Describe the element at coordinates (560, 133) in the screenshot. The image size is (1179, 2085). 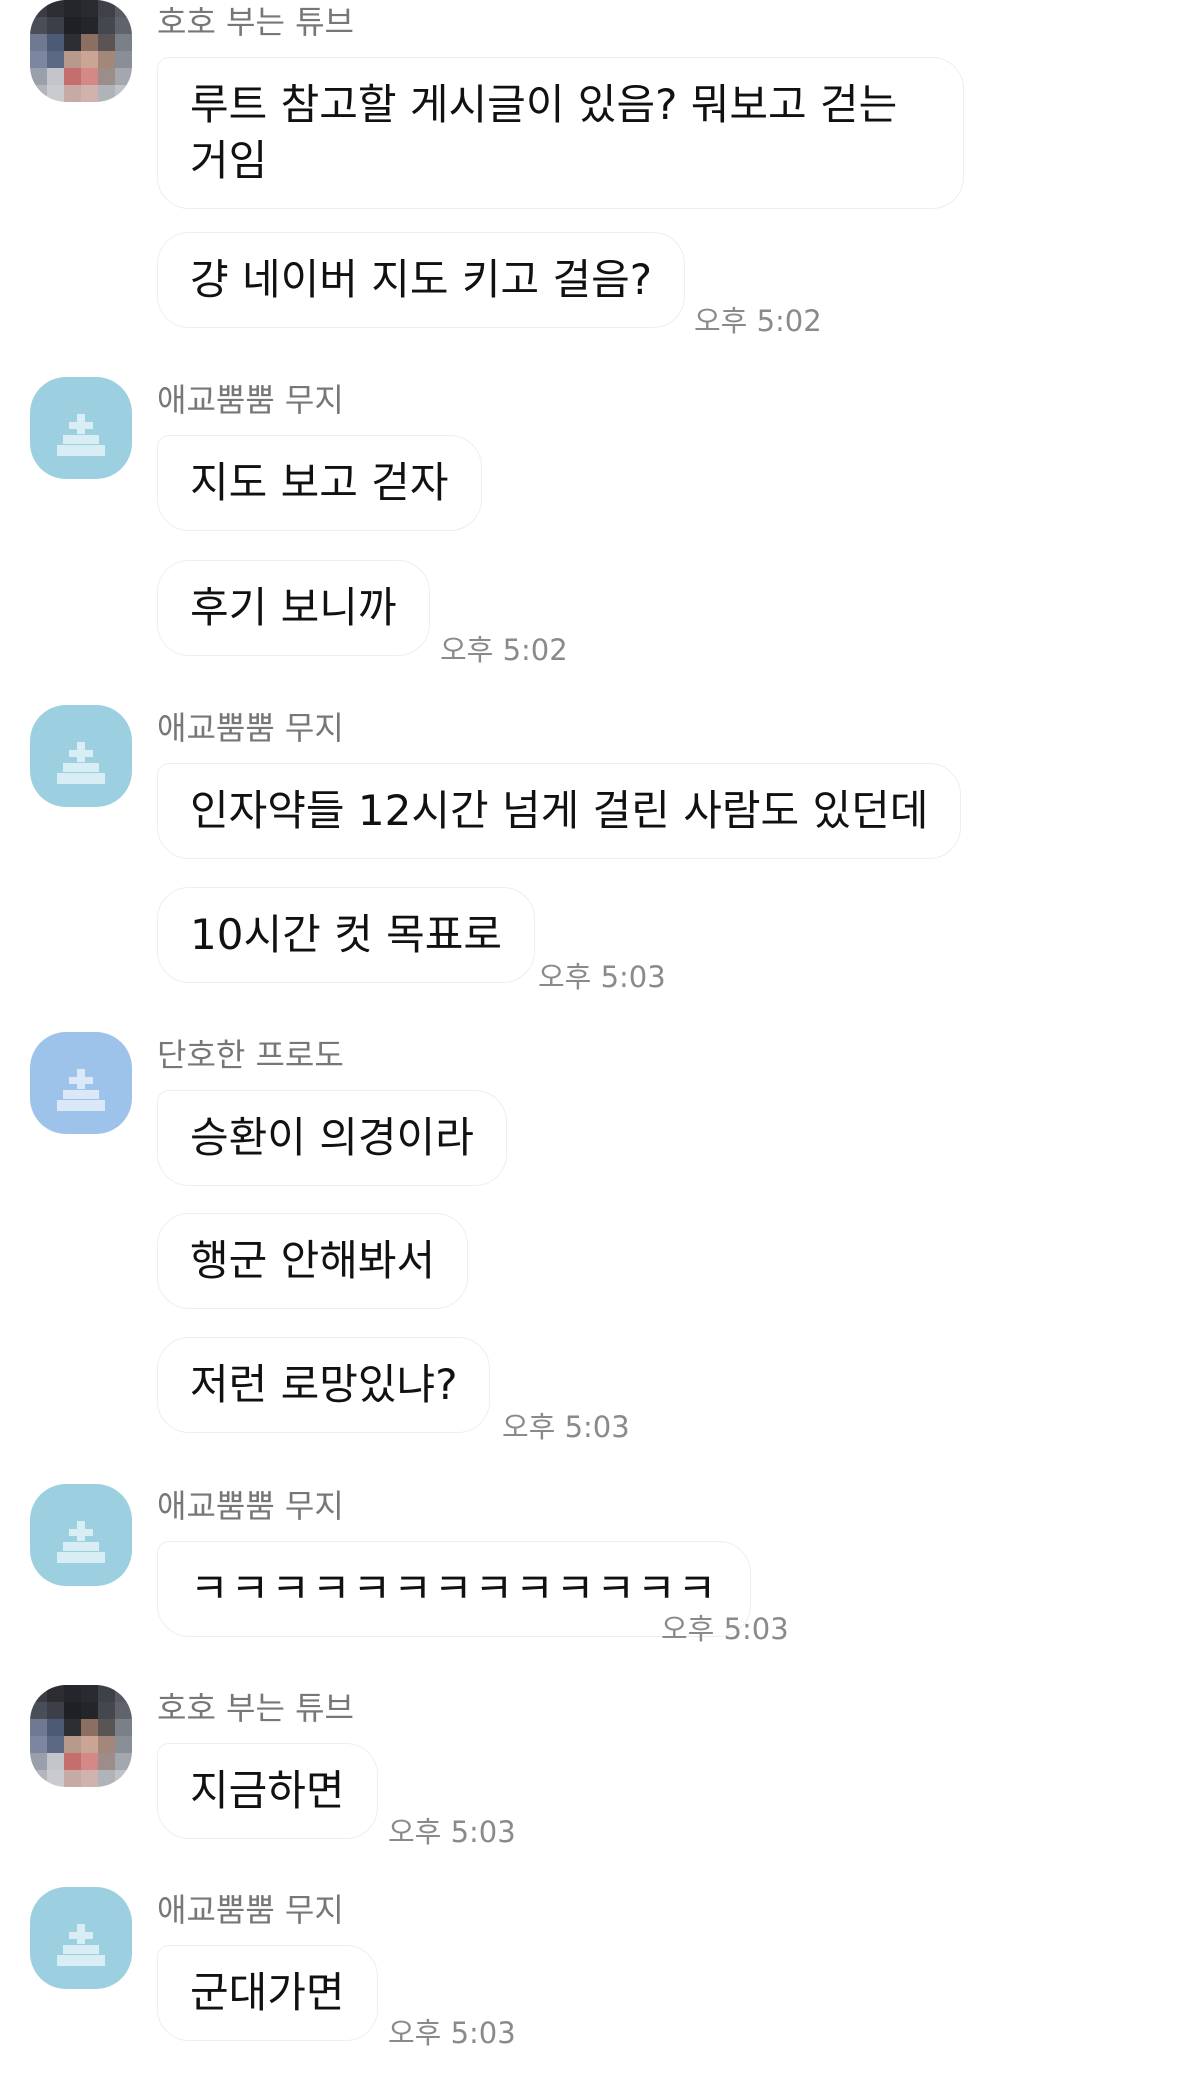
I see `message-bubble: 루트 참고할 게시글이 있음? 뭐보고 걷는거임` at that location.